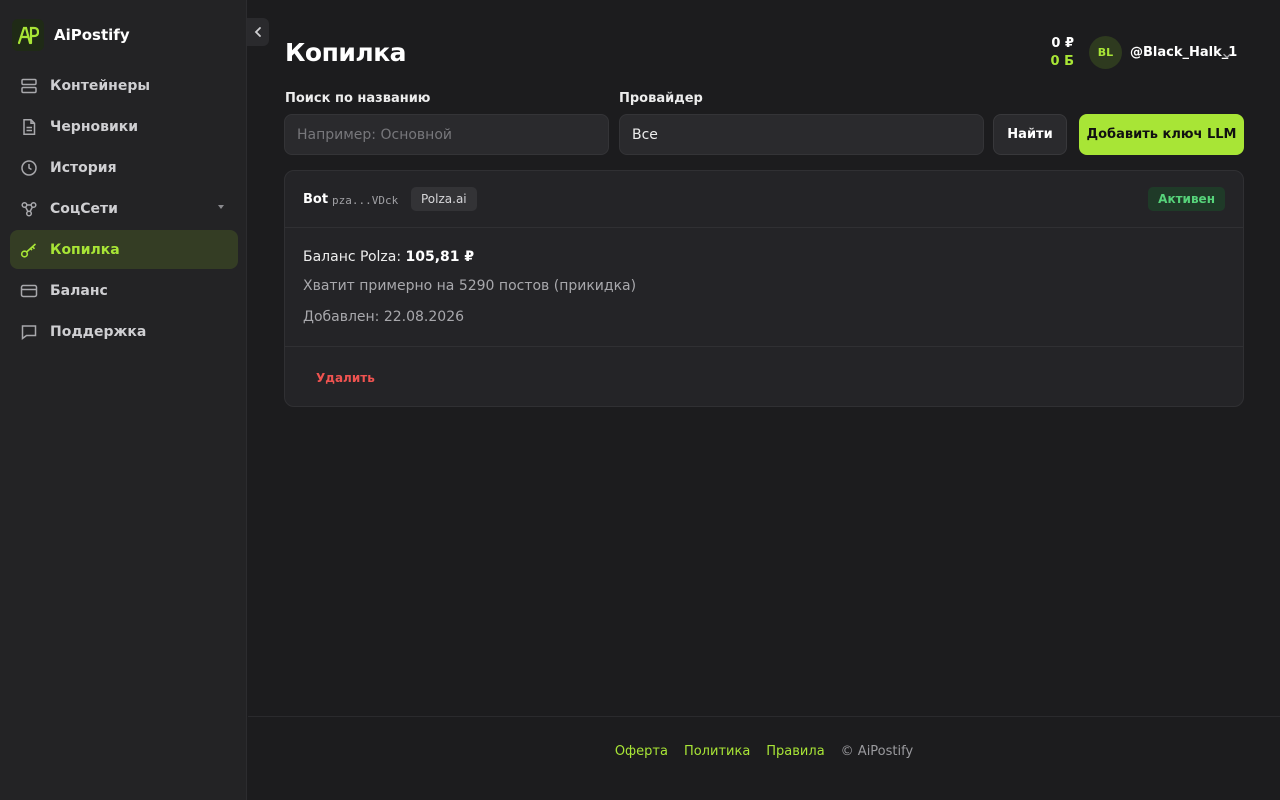 Image resolution: width=1280 pixels, height=800 pixels. I want to click on search-label: Поиск по названию, so click(358, 98).